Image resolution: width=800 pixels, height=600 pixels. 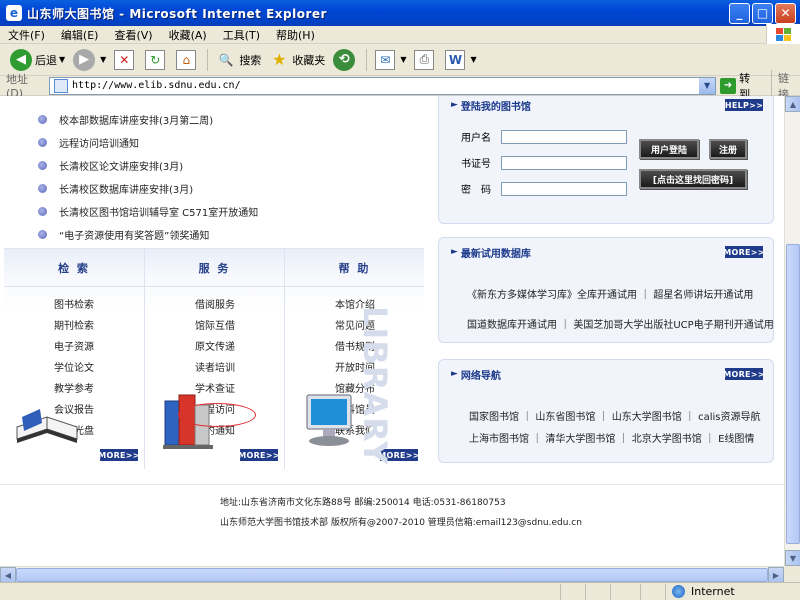 What do you see at coordinates (354, 306) in the screenshot?
I see `category-link: 本馆介绍` at bounding box center [354, 306].